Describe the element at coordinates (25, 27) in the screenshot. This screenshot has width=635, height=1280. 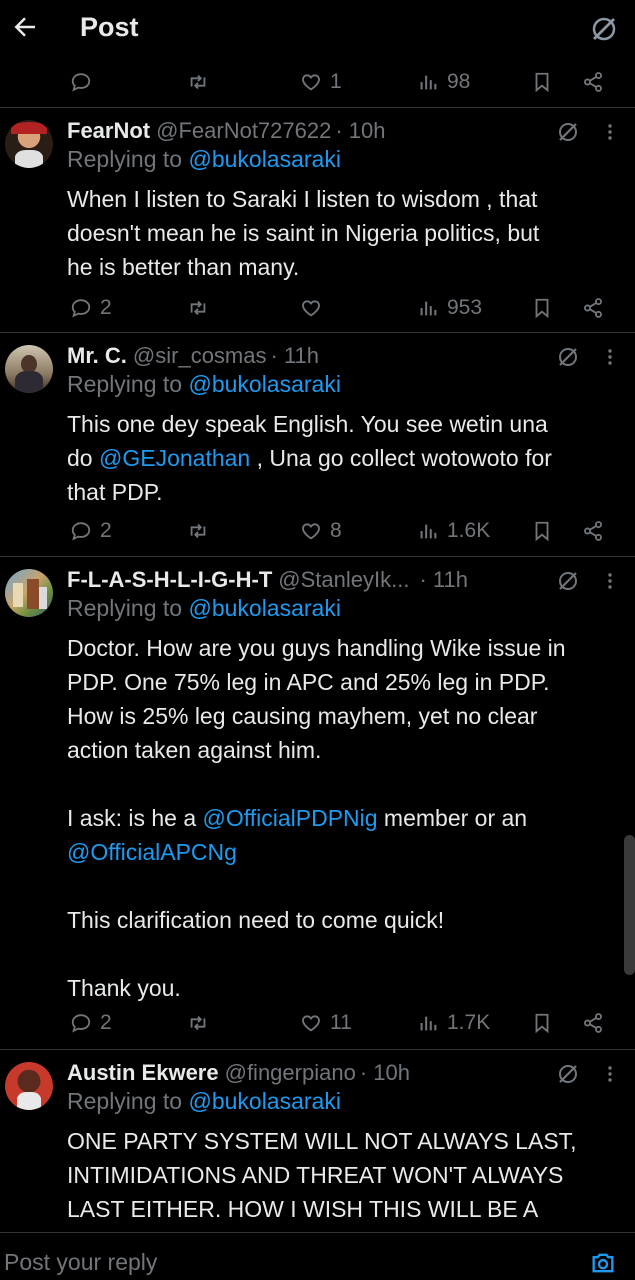
I see `back-arrow-icon` at that location.